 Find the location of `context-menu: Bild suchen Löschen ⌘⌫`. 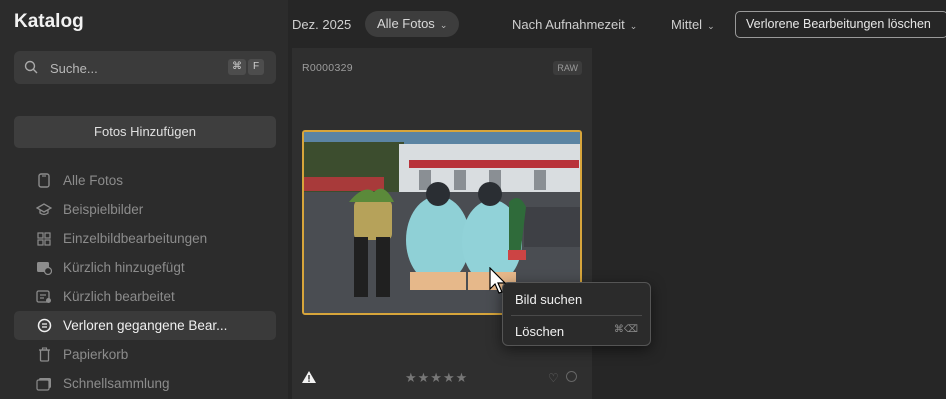

context-menu: Bild suchen Löschen ⌘⌫ is located at coordinates (576, 314).